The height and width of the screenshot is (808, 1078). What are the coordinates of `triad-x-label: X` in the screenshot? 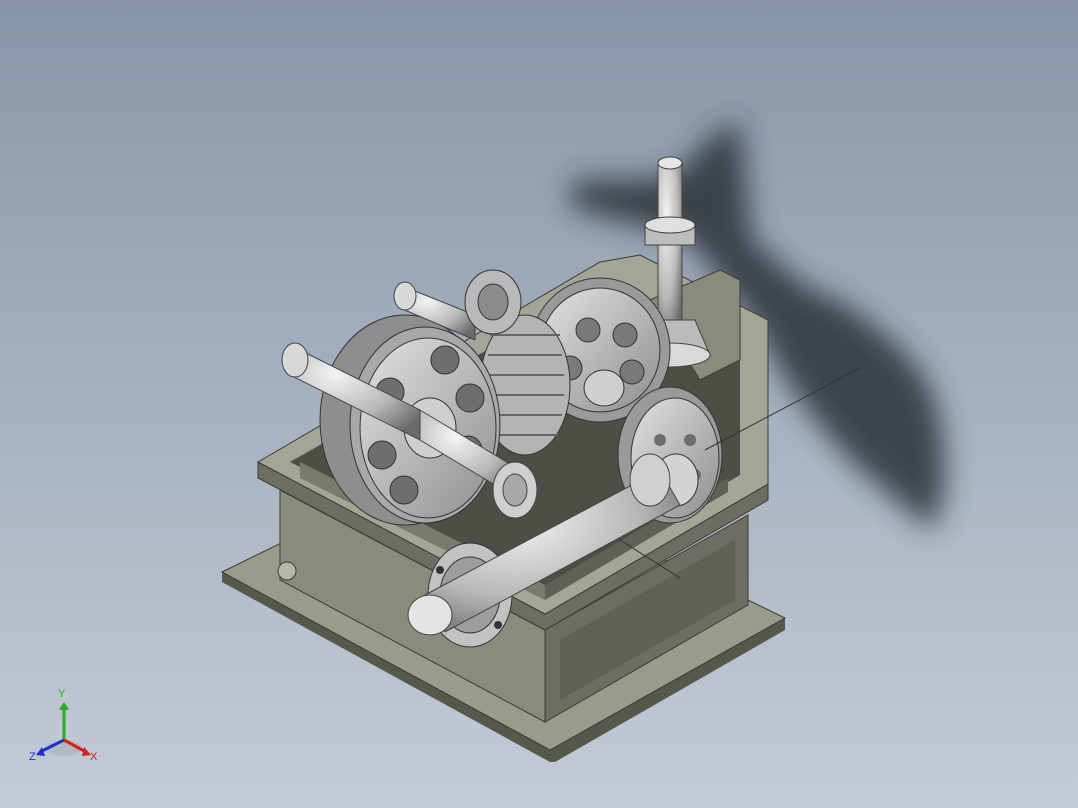 It's located at (94, 757).